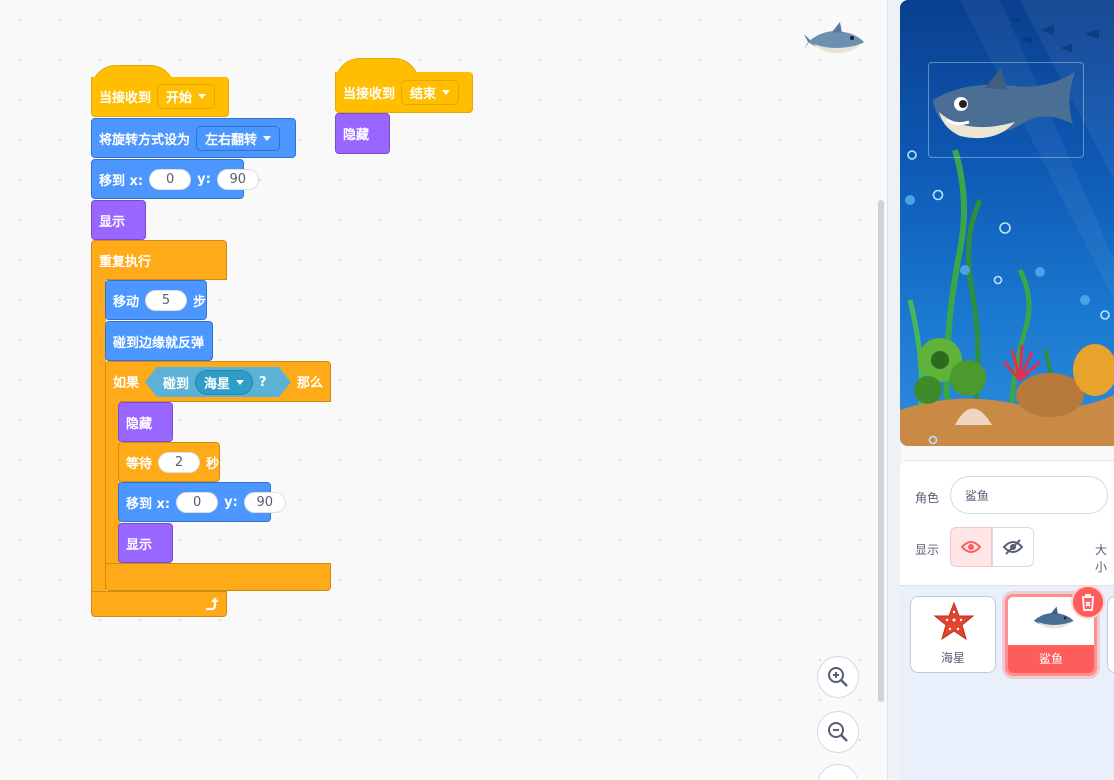 The image size is (1114, 780). What do you see at coordinates (952, 658) in the screenshot?
I see `sprite-tile-name: 海星` at bounding box center [952, 658].